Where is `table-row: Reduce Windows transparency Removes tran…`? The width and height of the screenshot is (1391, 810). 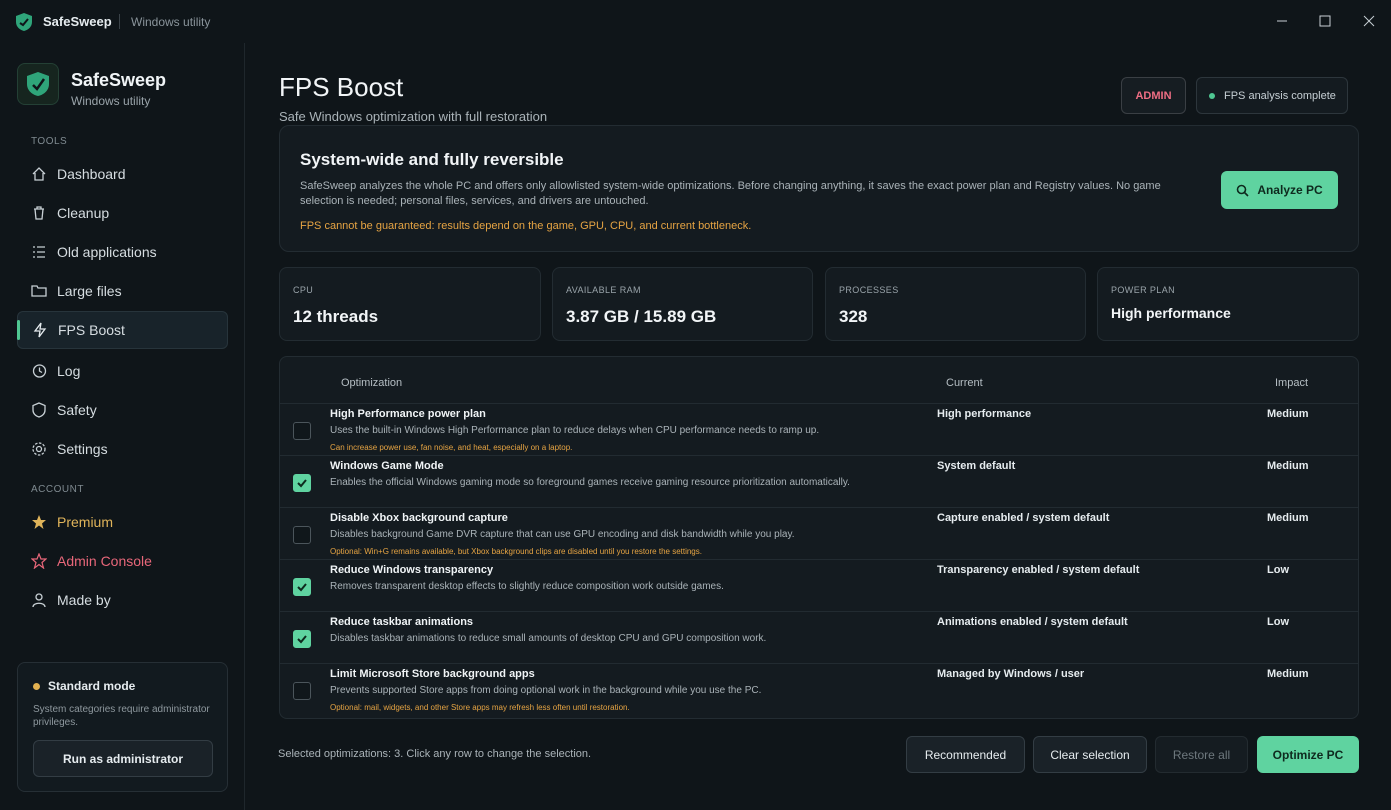 table-row: Reduce Windows transparency Removes tran… is located at coordinates (819, 585).